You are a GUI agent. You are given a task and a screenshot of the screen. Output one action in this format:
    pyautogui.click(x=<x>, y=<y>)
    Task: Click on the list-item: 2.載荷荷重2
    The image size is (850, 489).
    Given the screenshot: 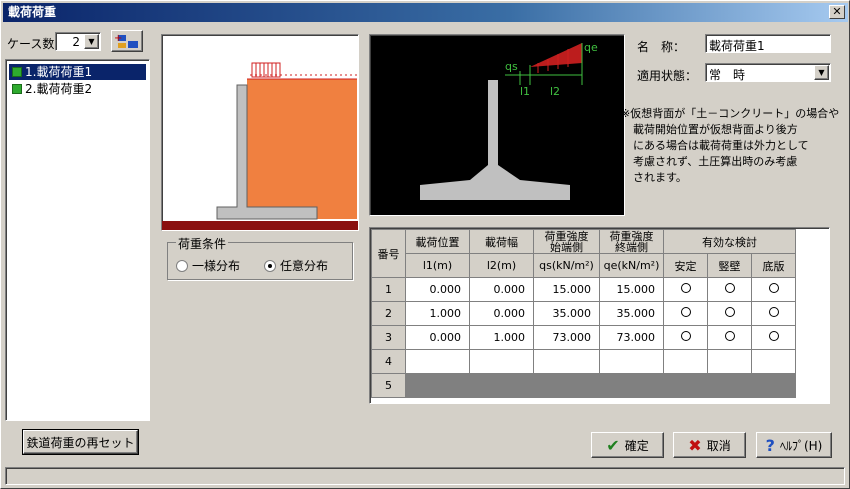 What is the action you would take?
    pyautogui.click(x=77, y=89)
    